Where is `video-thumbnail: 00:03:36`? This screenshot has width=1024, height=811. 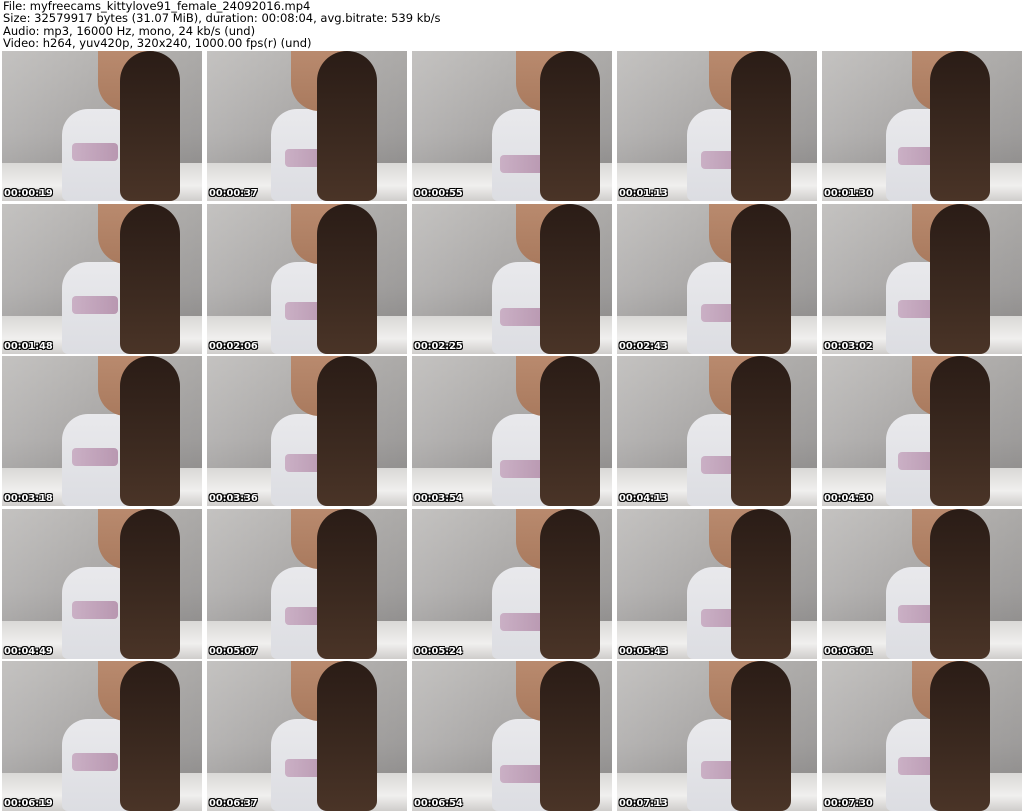 video-thumbnail: 00:03:36 is located at coordinates (307, 431).